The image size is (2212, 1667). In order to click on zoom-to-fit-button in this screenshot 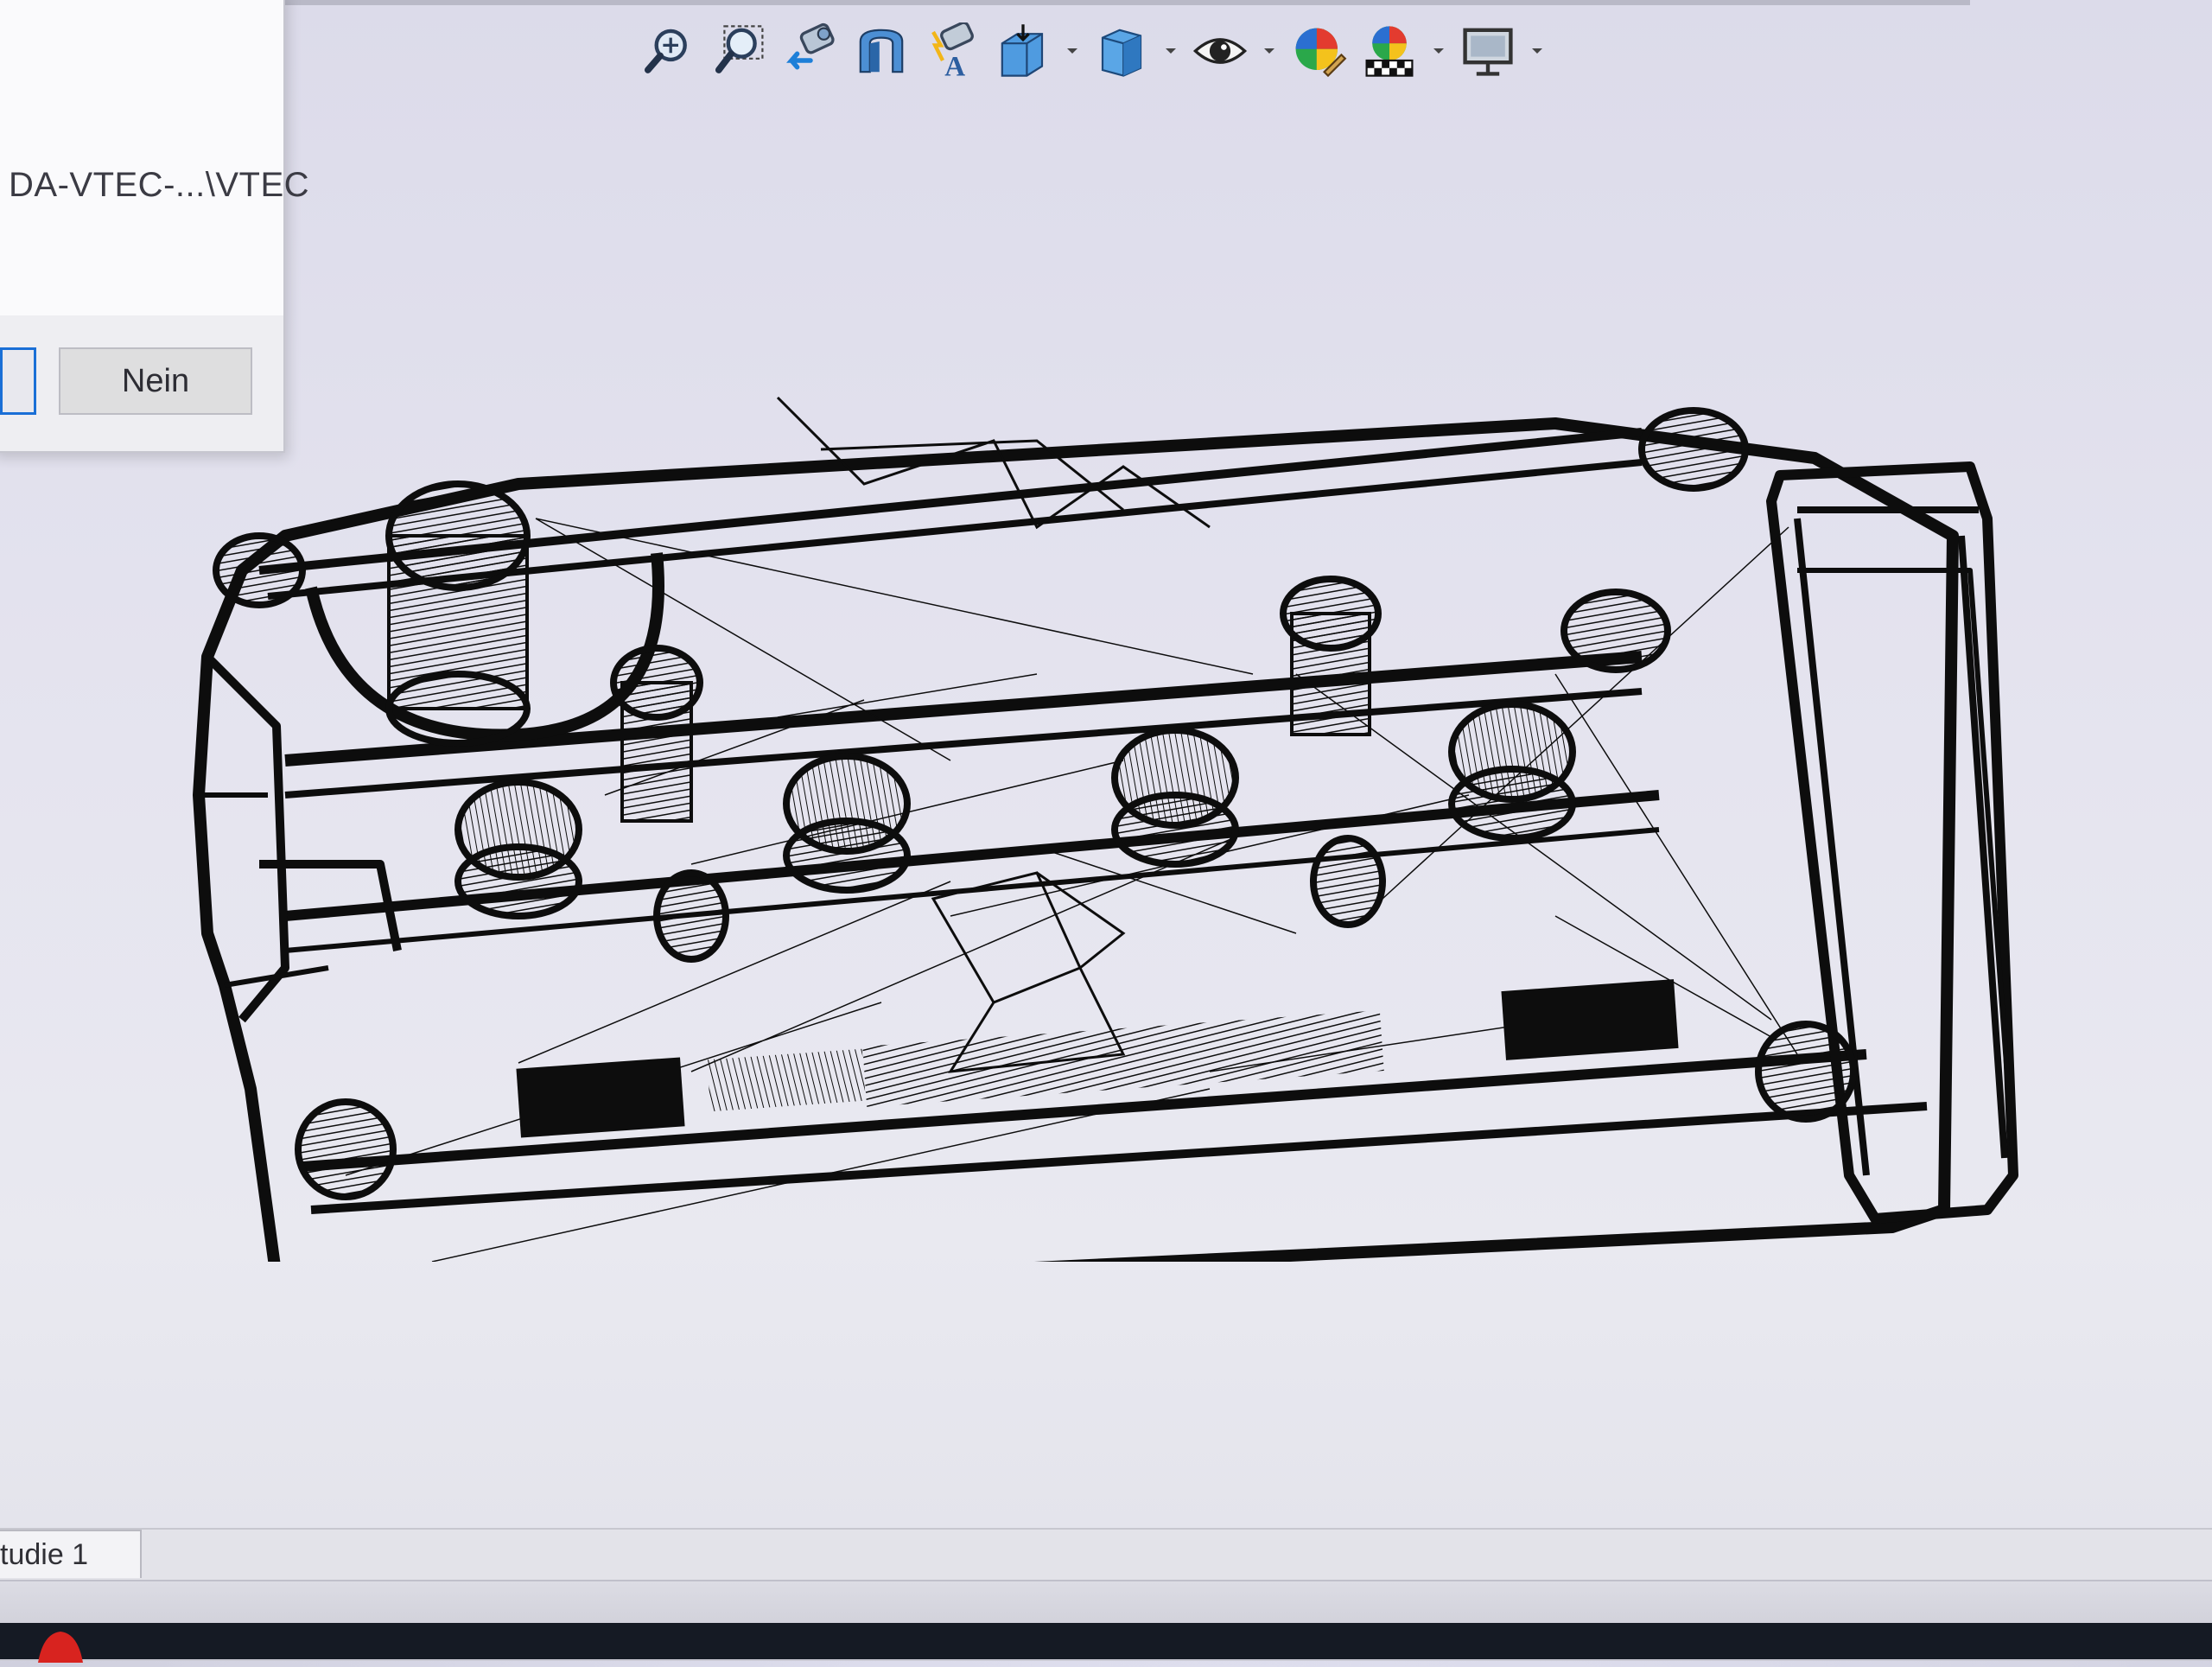, I will do `click(668, 51)`.